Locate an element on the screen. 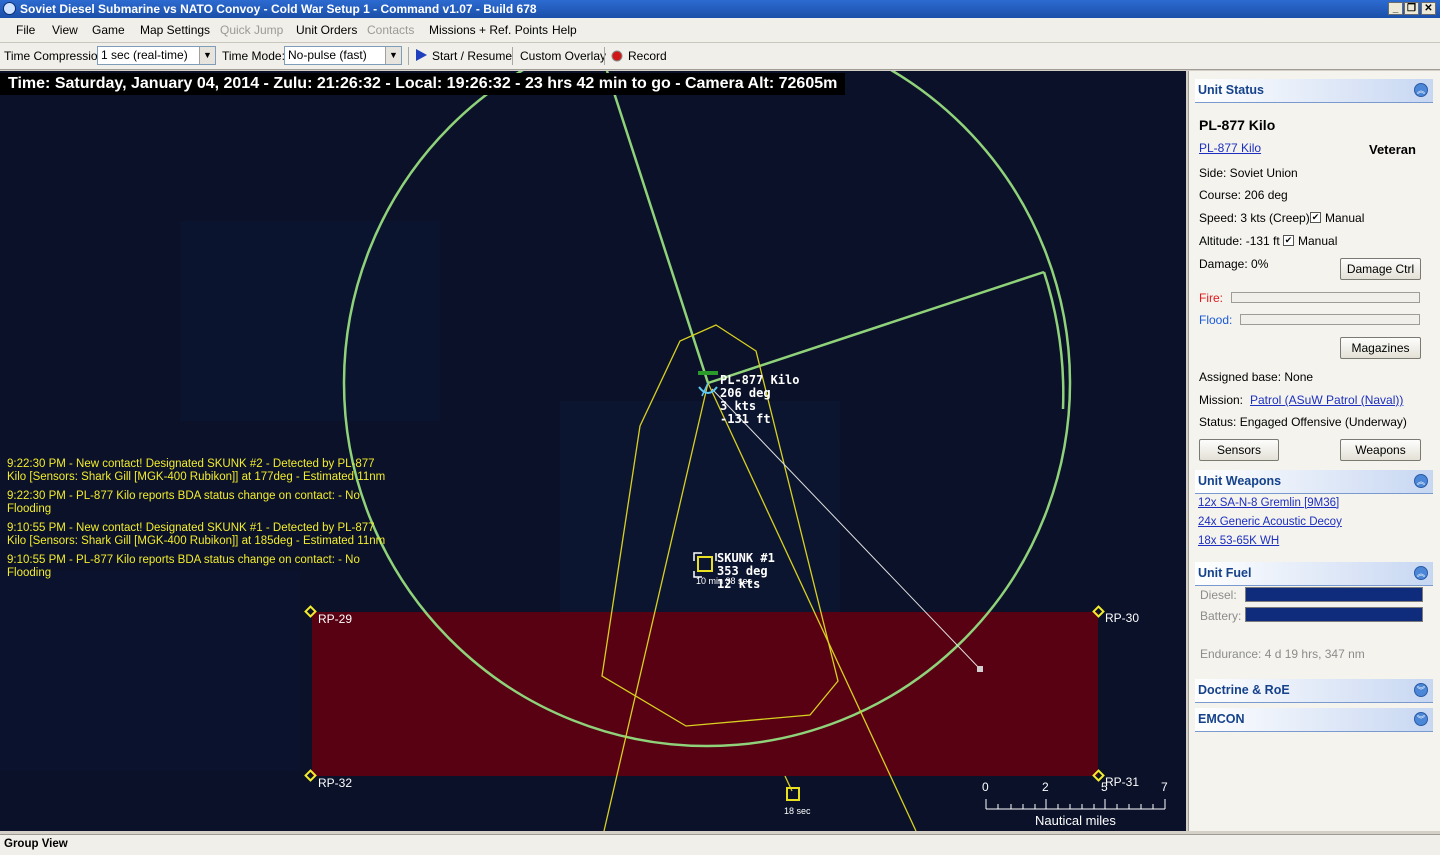 This screenshot has height=855, width=1440. custom-overlay-button: Custom Overlay is located at coordinates (563, 56).